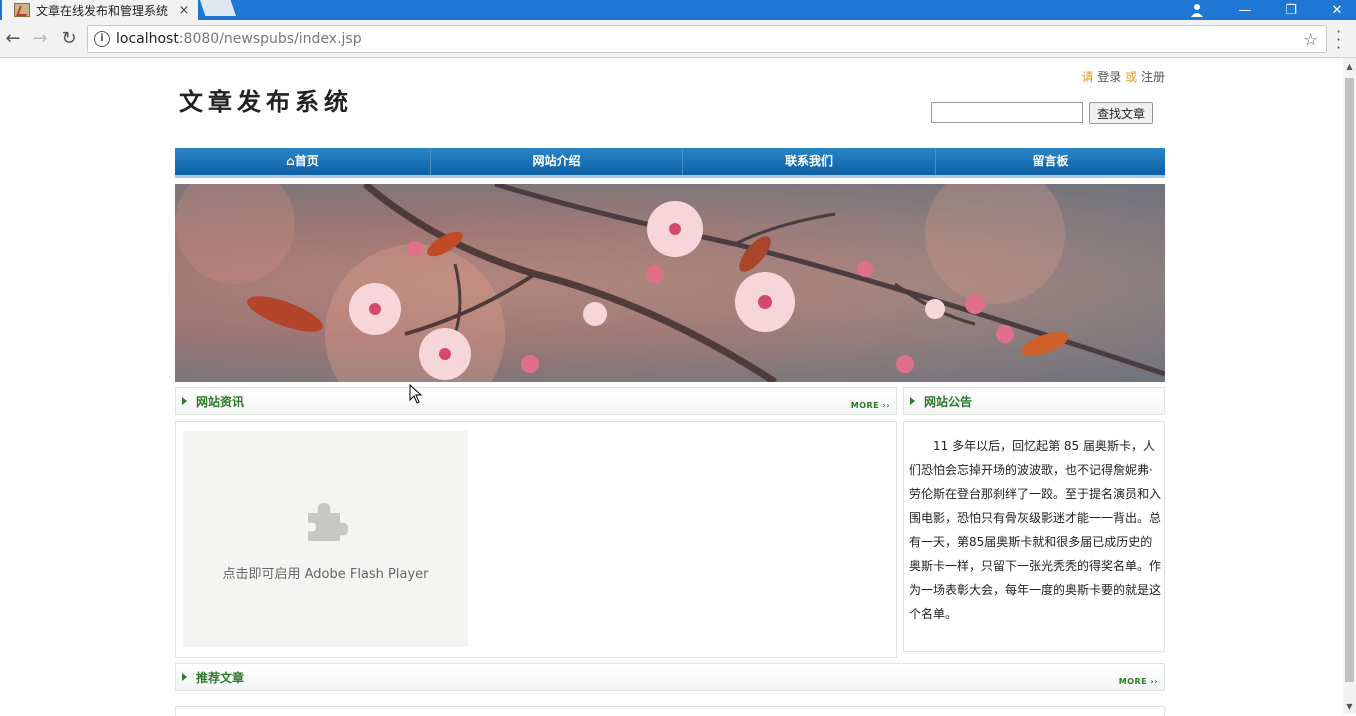  Describe the element at coordinates (266, 101) in the screenshot. I see `site-logo: 文章发布系统` at that location.